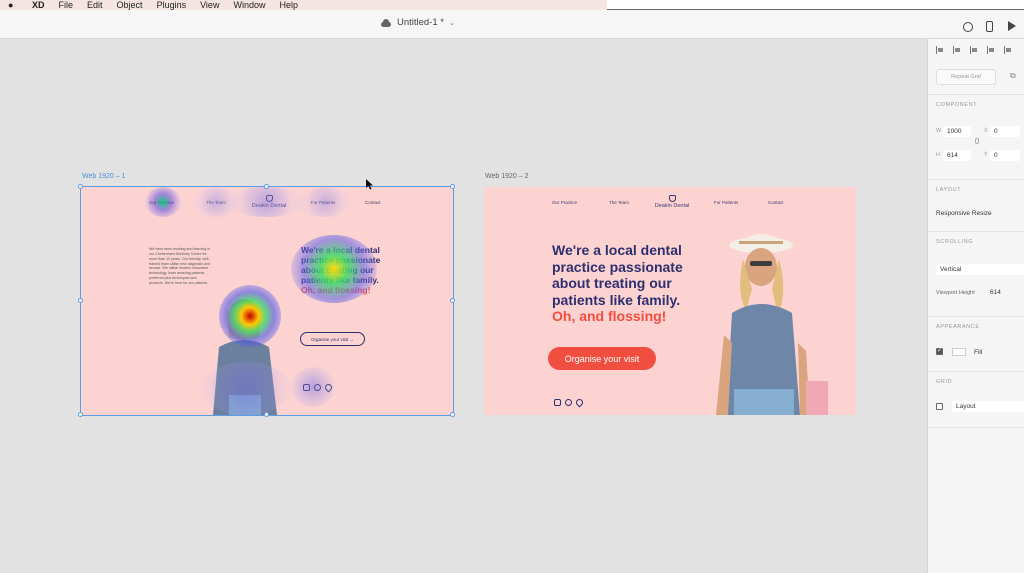  What do you see at coordinates (976, 137) in the screenshot?
I see `component-section: COMPONENT W 1000 X 0 H 614 Y 0` at bounding box center [976, 137].